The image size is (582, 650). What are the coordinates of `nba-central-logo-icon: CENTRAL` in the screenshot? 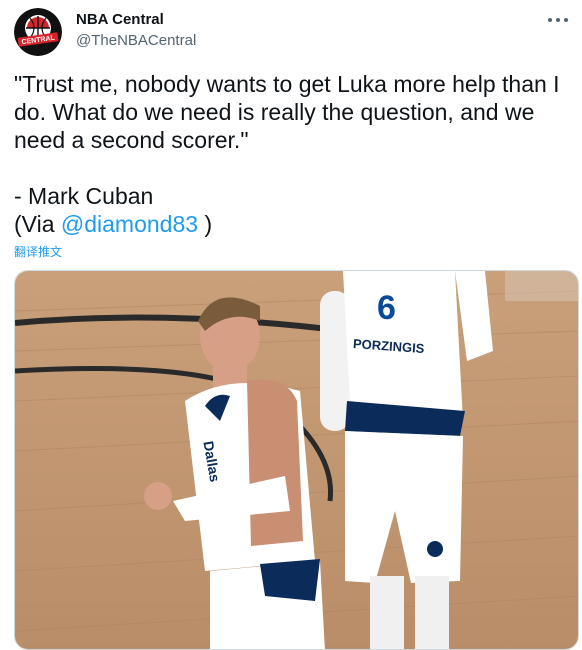 It's located at (38, 32).